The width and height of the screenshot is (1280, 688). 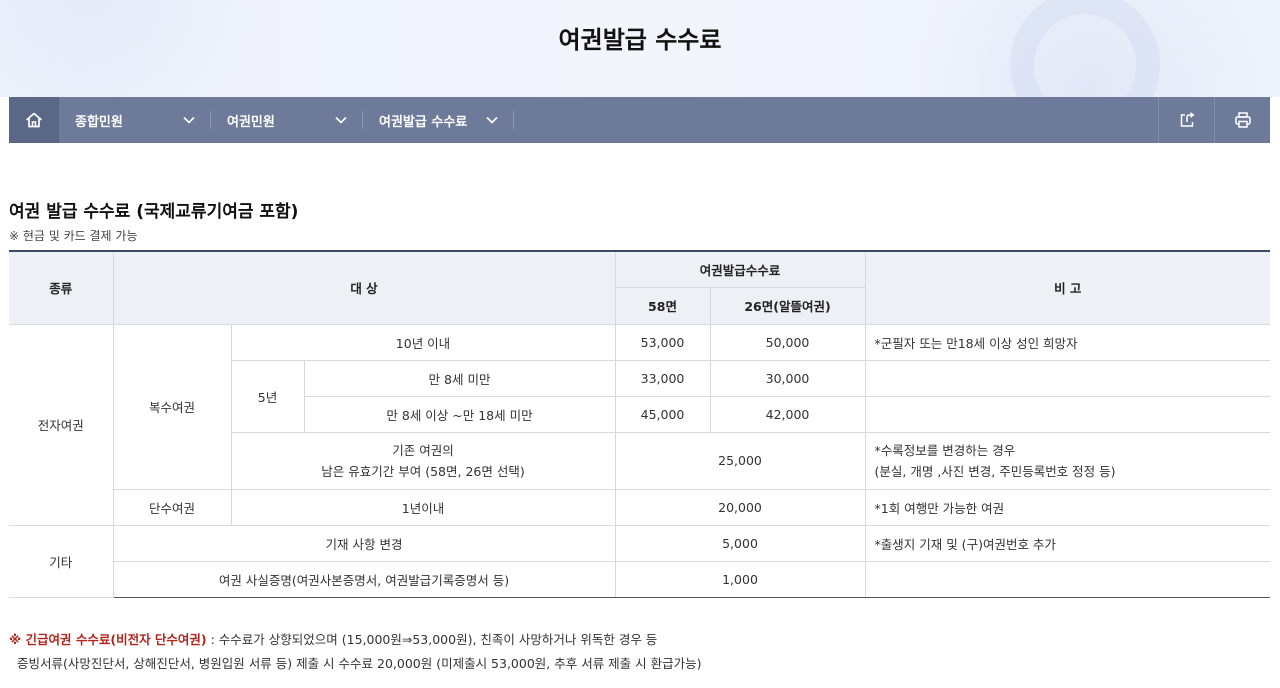 What do you see at coordinates (639, 120) in the screenshot?
I see `breadcrumb-nav: 종합민원 여권민원 여권발급 수수료` at bounding box center [639, 120].